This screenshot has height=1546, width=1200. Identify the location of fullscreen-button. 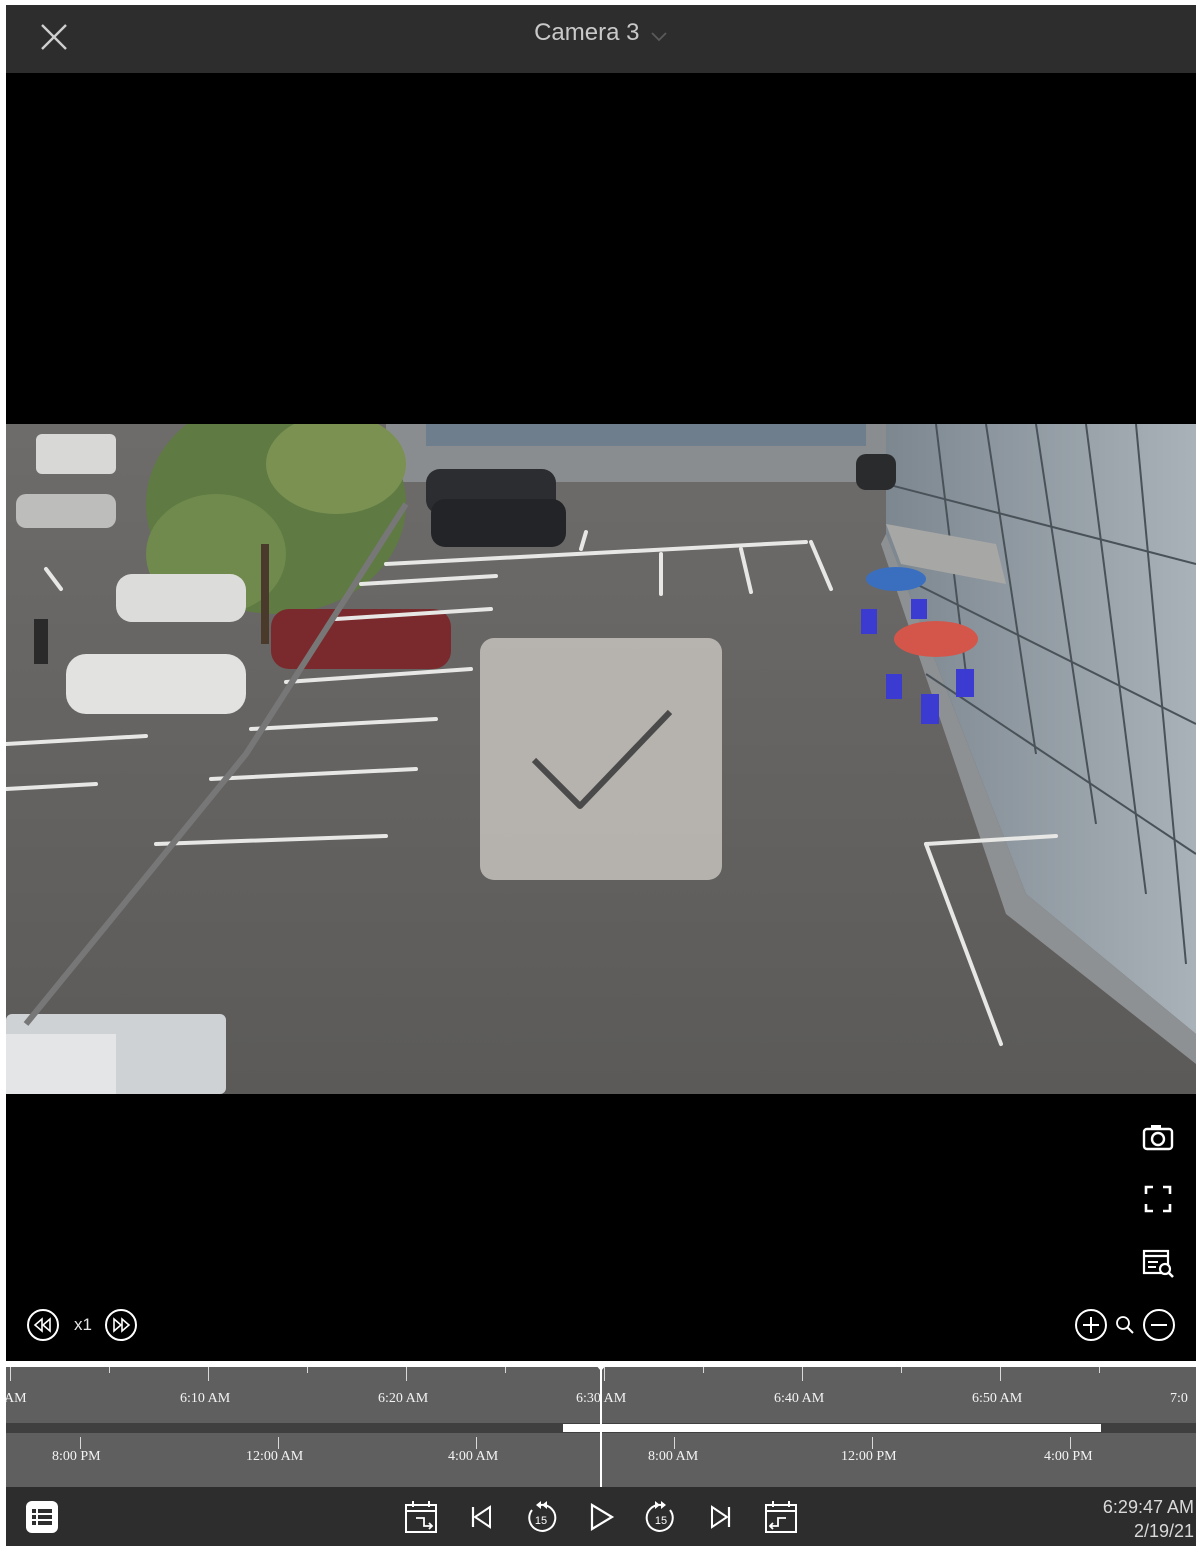
(1158, 1199).